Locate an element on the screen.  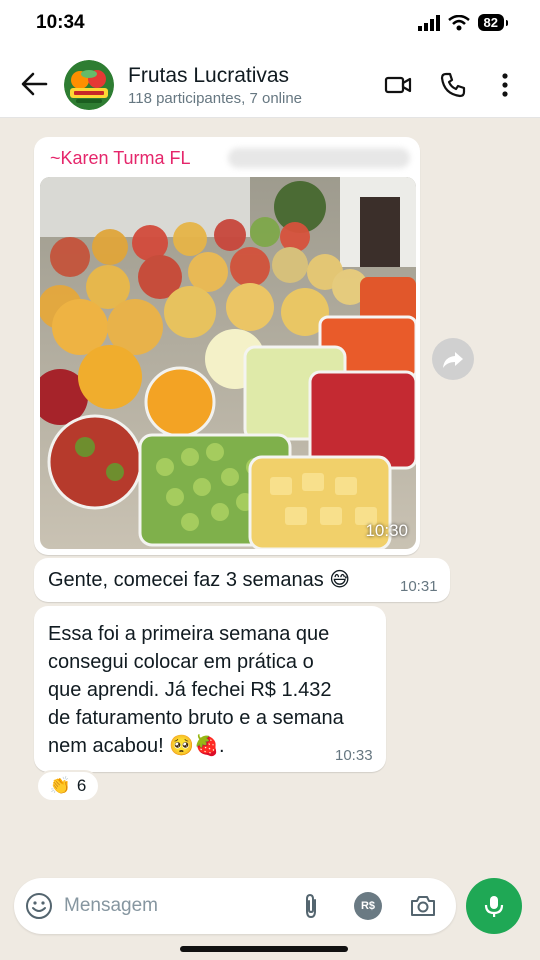
status-bar: 10:34 82 is located at coordinates (270, 24).